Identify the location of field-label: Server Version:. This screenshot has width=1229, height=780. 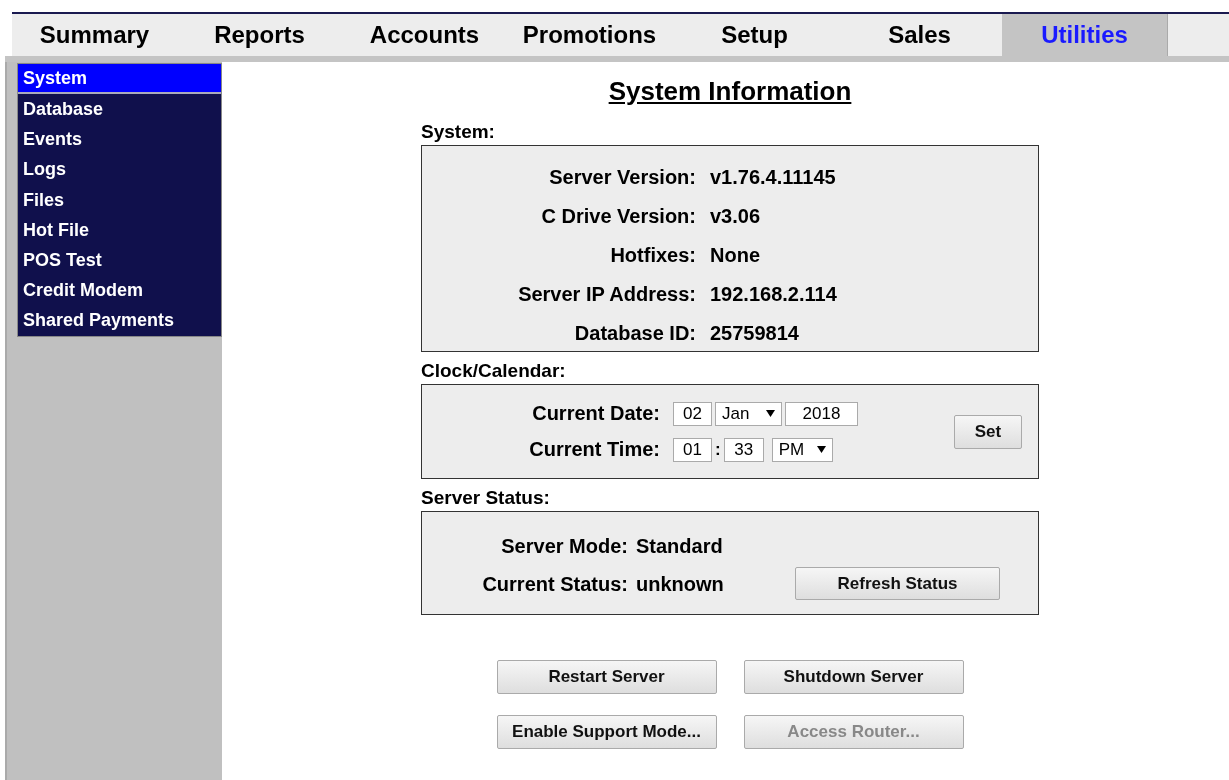
(622, 177).